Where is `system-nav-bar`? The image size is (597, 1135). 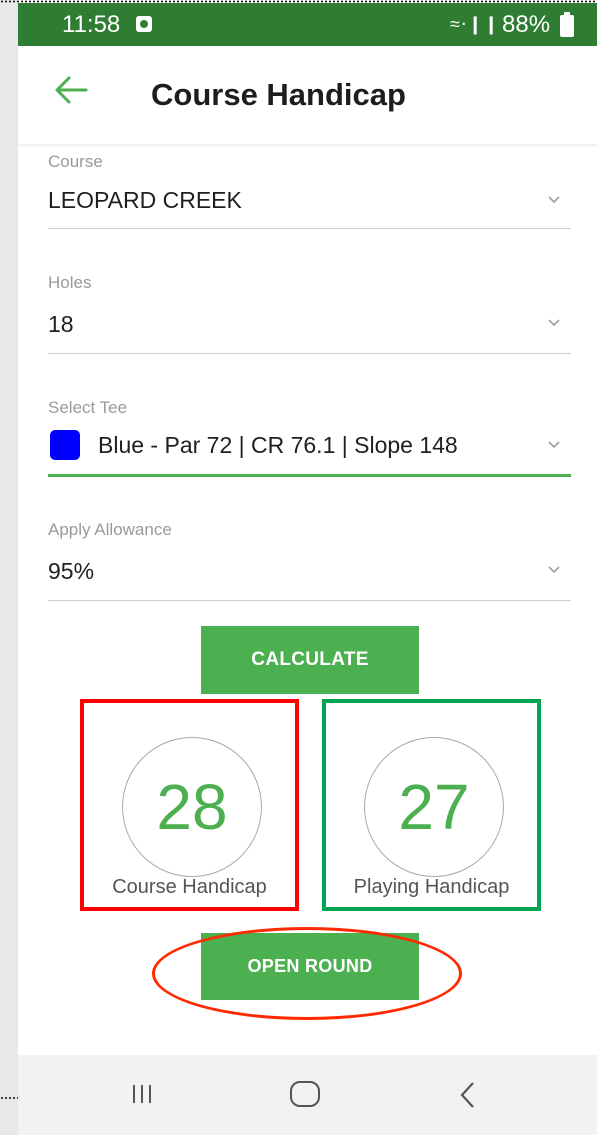 system-nav-bar is located at coordinates (307, 1095).